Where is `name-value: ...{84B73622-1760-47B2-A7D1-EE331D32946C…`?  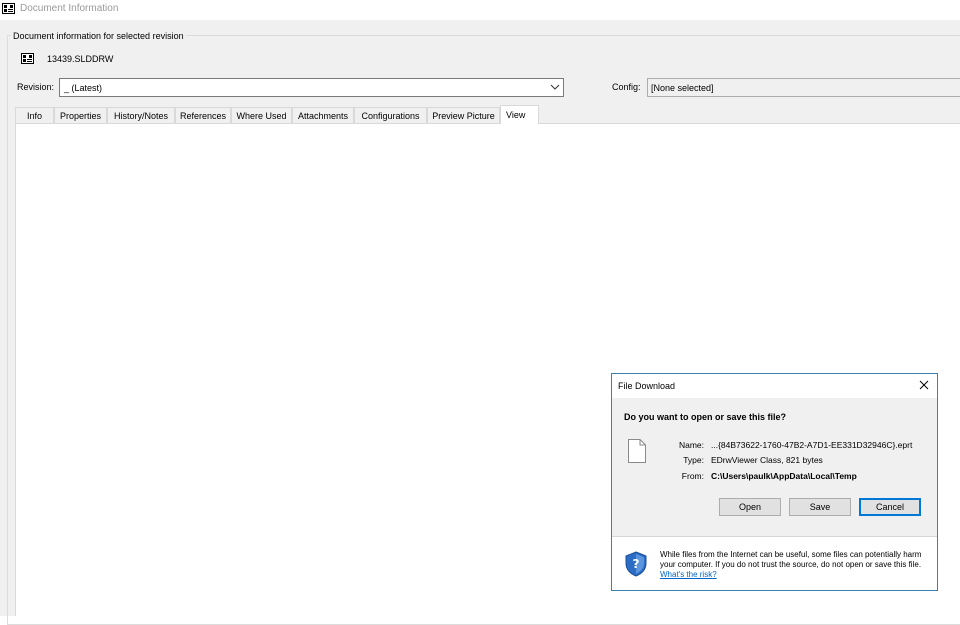
name-value: ...{84B73622-1760-47B2-A7D1-EE331D32946C… is located at coordinates (812, 445).